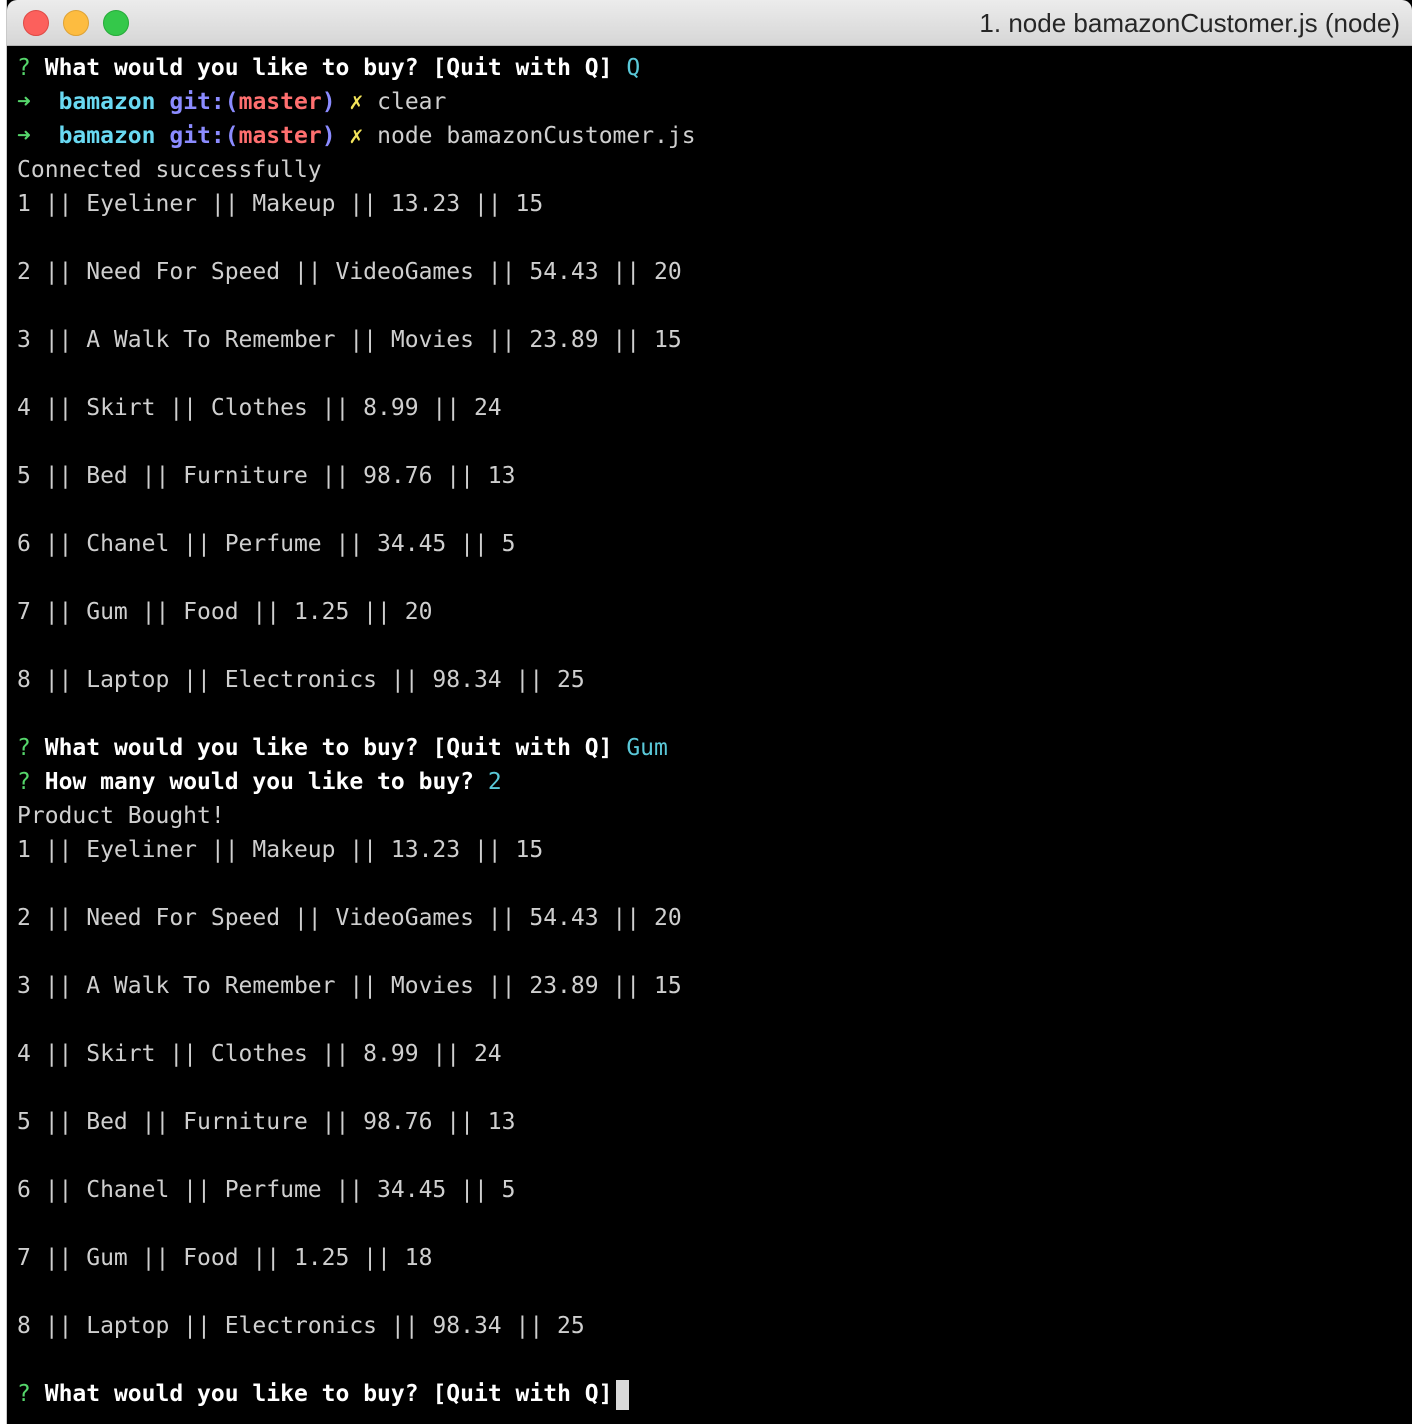 The height and width of the screenshot is (1424, 1412). Describe the element at coordinates (623, 1394) in the screenshot. I see `text-cursor` at that location.